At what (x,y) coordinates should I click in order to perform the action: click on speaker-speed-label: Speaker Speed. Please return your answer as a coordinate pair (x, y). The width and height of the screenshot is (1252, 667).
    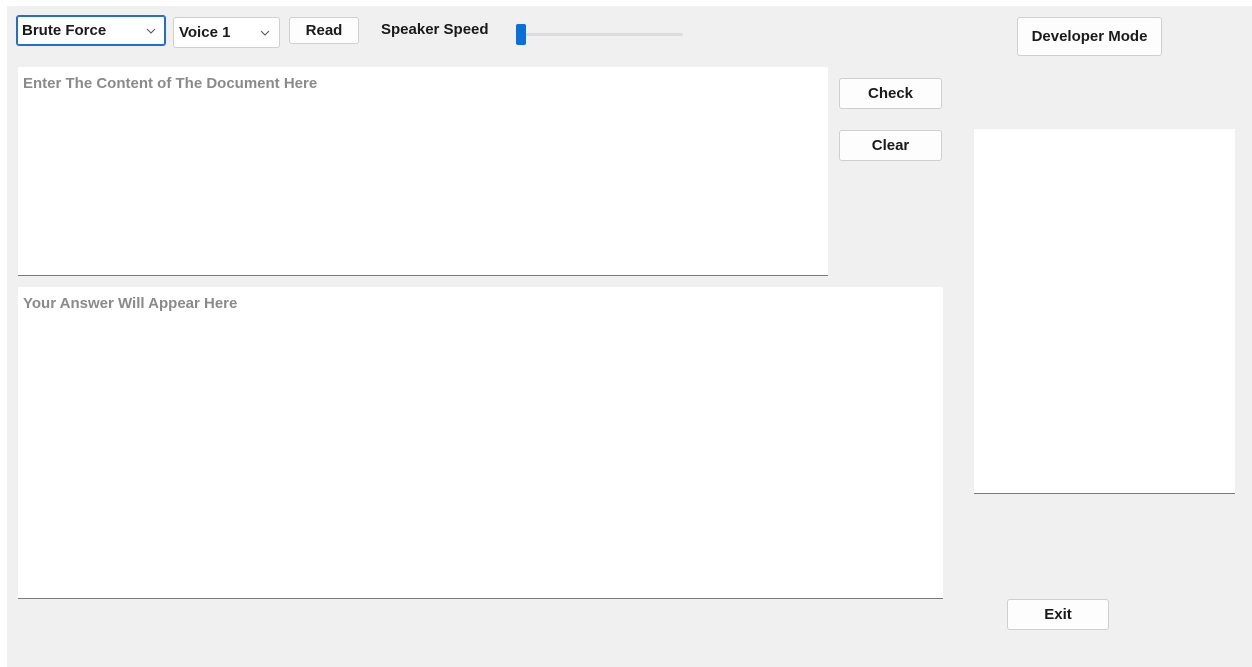
    Looking at the image, I should click on (435, 29).